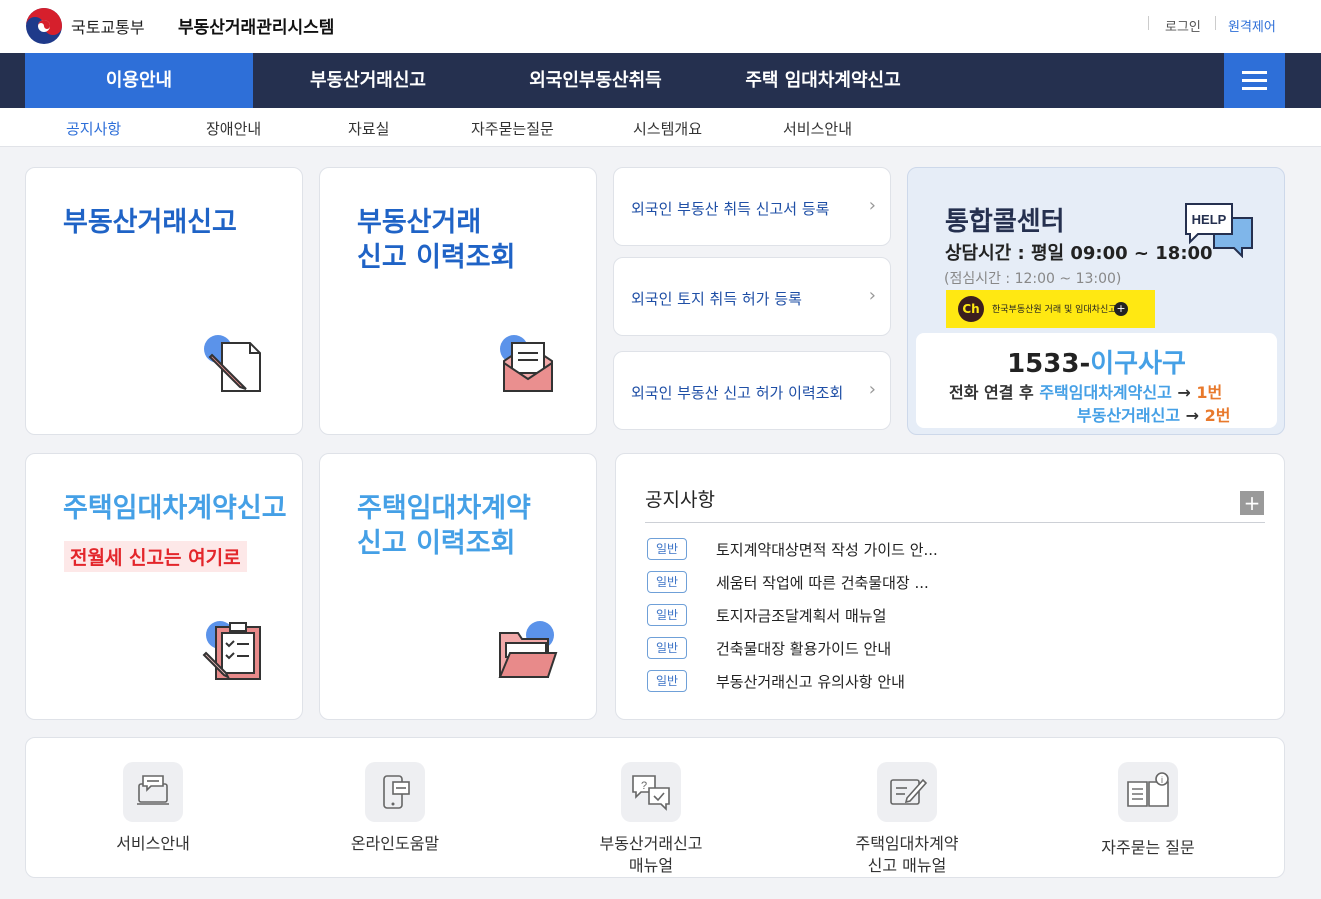  Describe the element at coordinates (526, 363) in the screenshot. I see `envelope-letter-icon` at that location.